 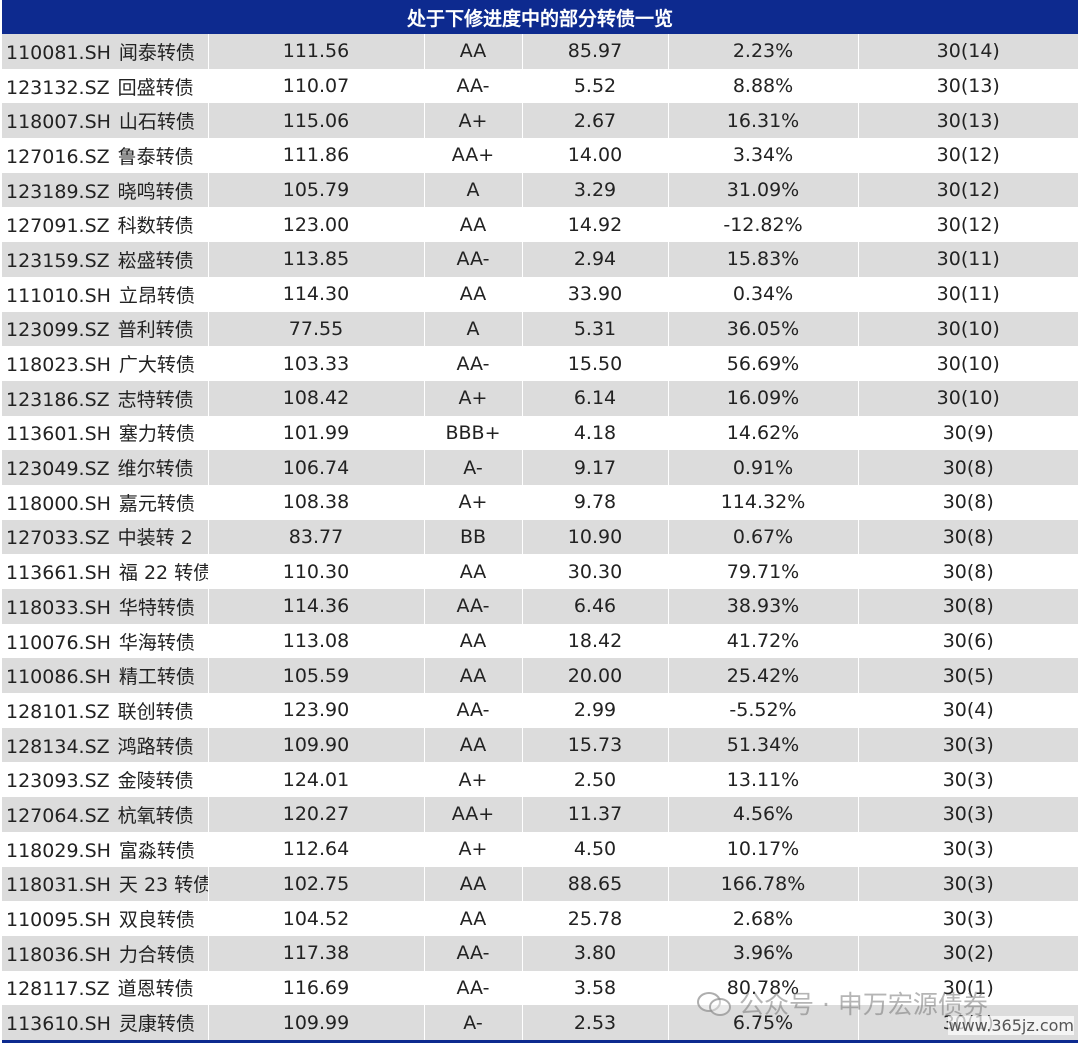 I want to click on cell-c6: 30(14), so click(x=968, y=51).